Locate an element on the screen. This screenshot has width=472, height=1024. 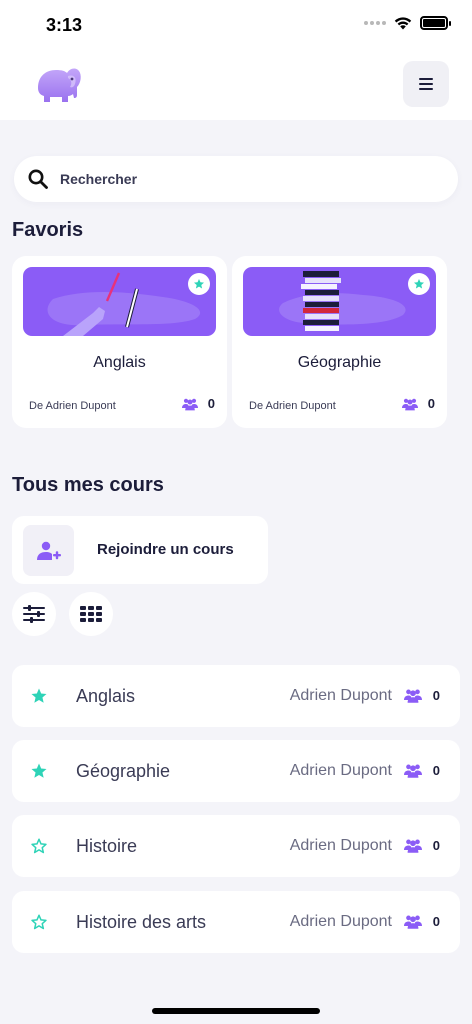
home-indicator is located at coordinates (236, 1011).